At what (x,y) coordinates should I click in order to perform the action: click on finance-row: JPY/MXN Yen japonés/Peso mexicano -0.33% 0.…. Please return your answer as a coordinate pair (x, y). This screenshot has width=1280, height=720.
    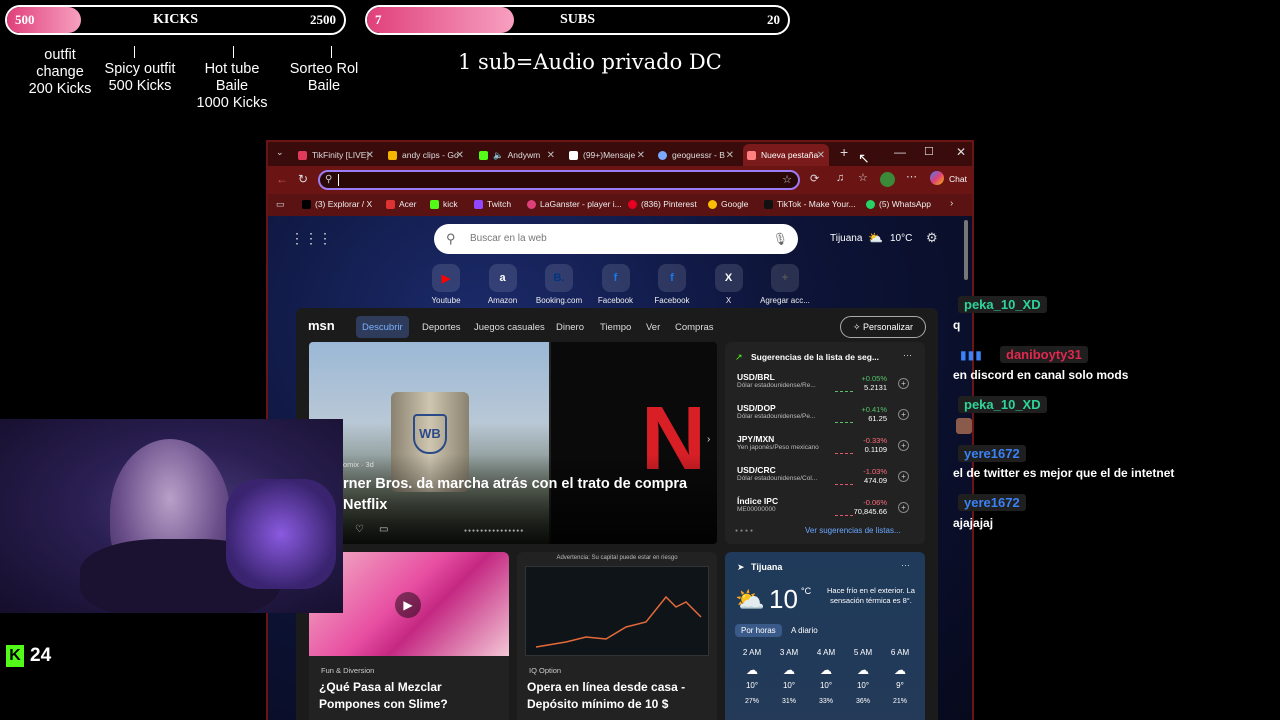
    Looking at the image, I should click on (823, 448).